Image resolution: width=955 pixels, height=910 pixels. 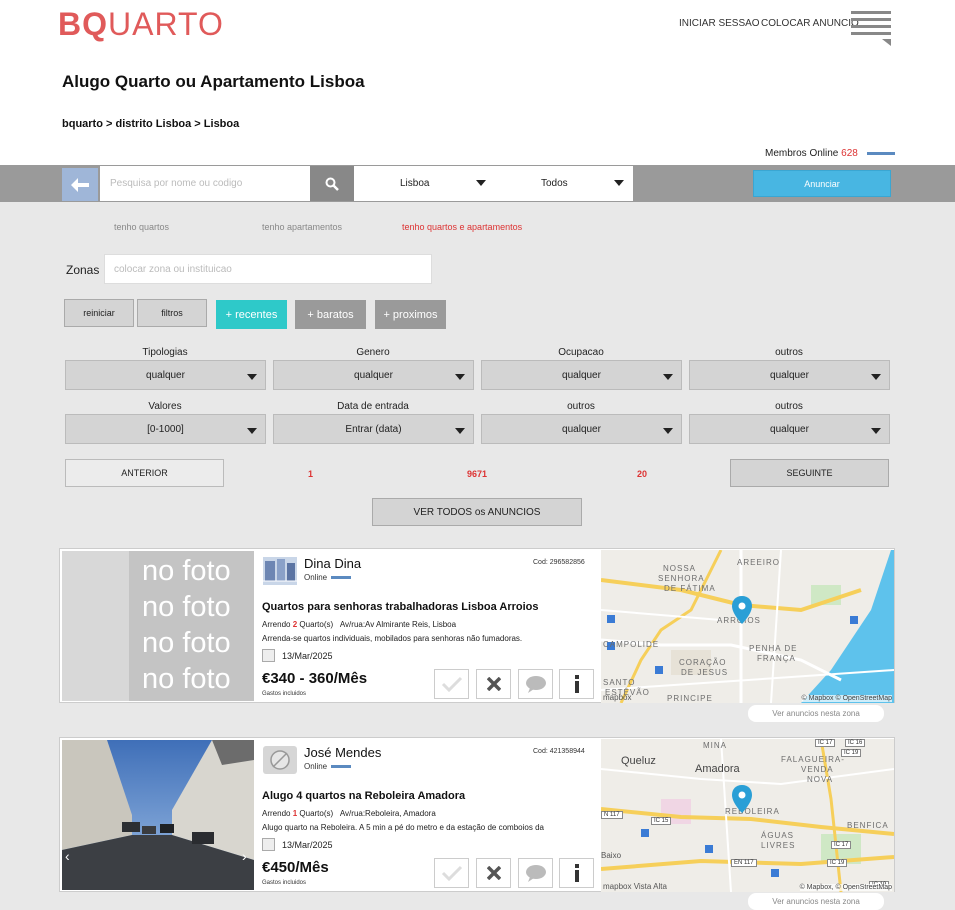 I want to click on breadcrumb: bquarto > distrito Lisboa > Lisboa, so click(x=150, y=124).